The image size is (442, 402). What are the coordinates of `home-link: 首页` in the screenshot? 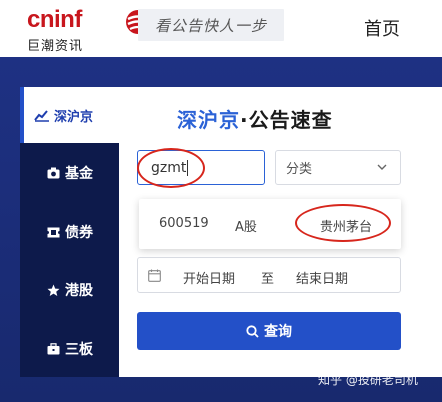 It's located at (382, 28).